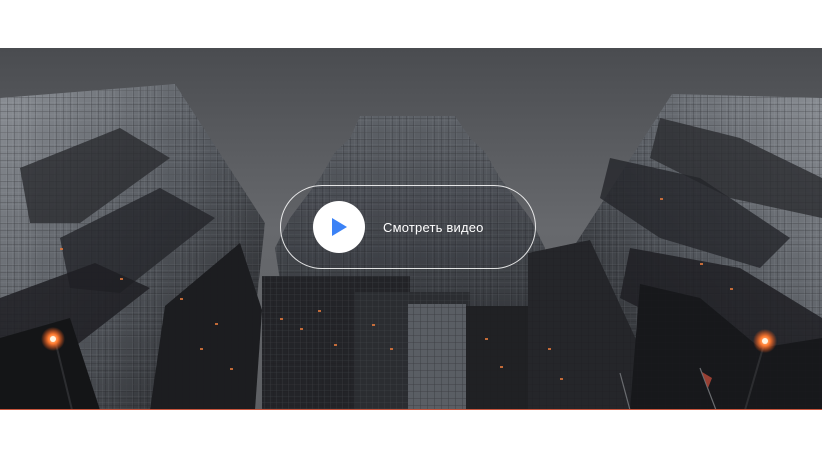 This screenshot has width=825, height=460. I want to click on watch-video-button: Смотреть видео, so click(408, 227).